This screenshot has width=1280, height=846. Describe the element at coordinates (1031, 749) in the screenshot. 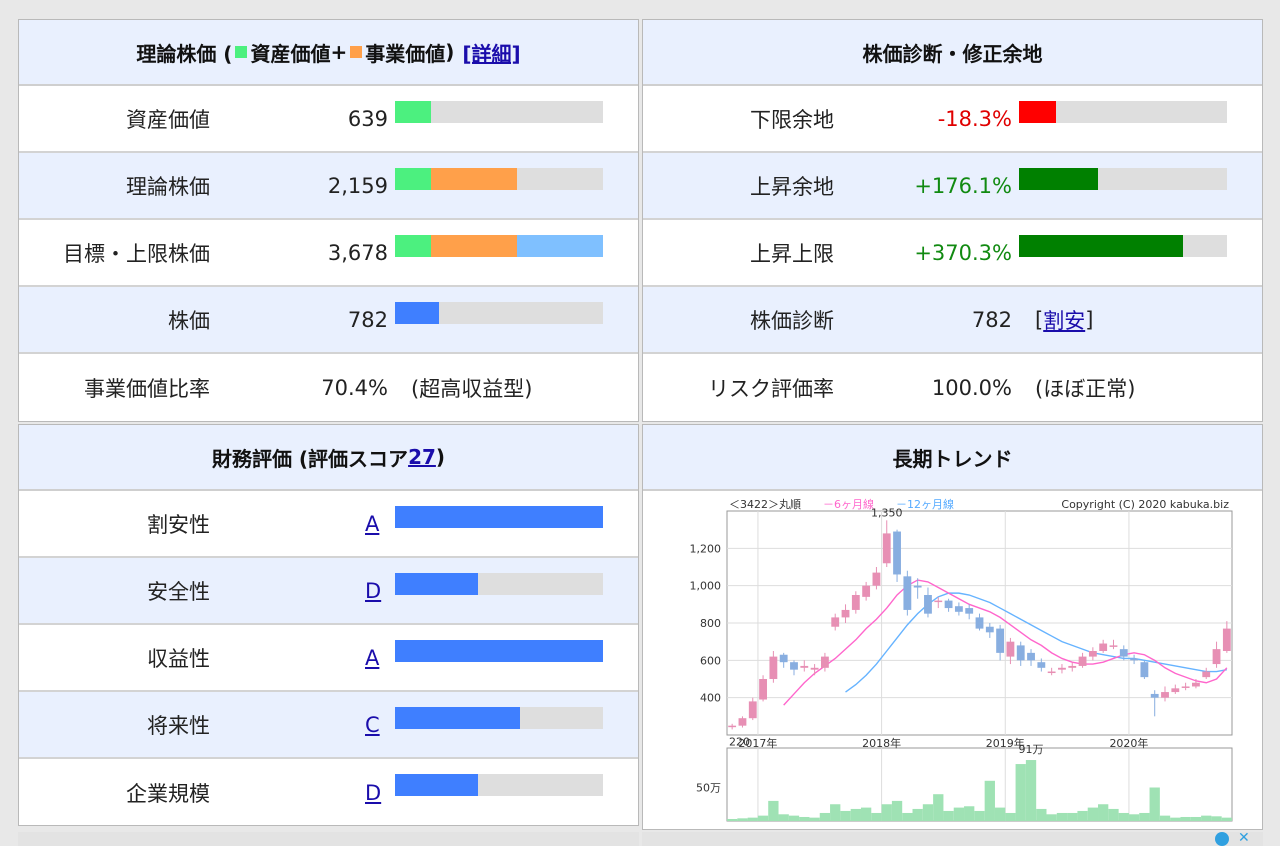

I see `volume-peak-label: 91万` at that location.